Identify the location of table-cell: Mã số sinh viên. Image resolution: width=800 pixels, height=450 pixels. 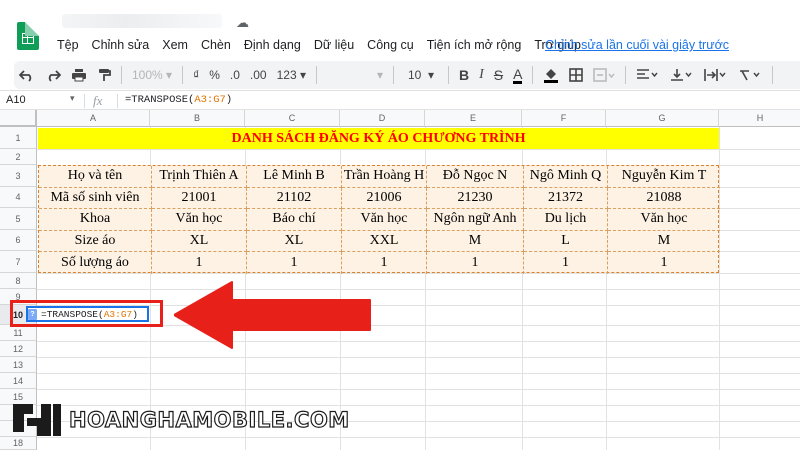
(95, 198).